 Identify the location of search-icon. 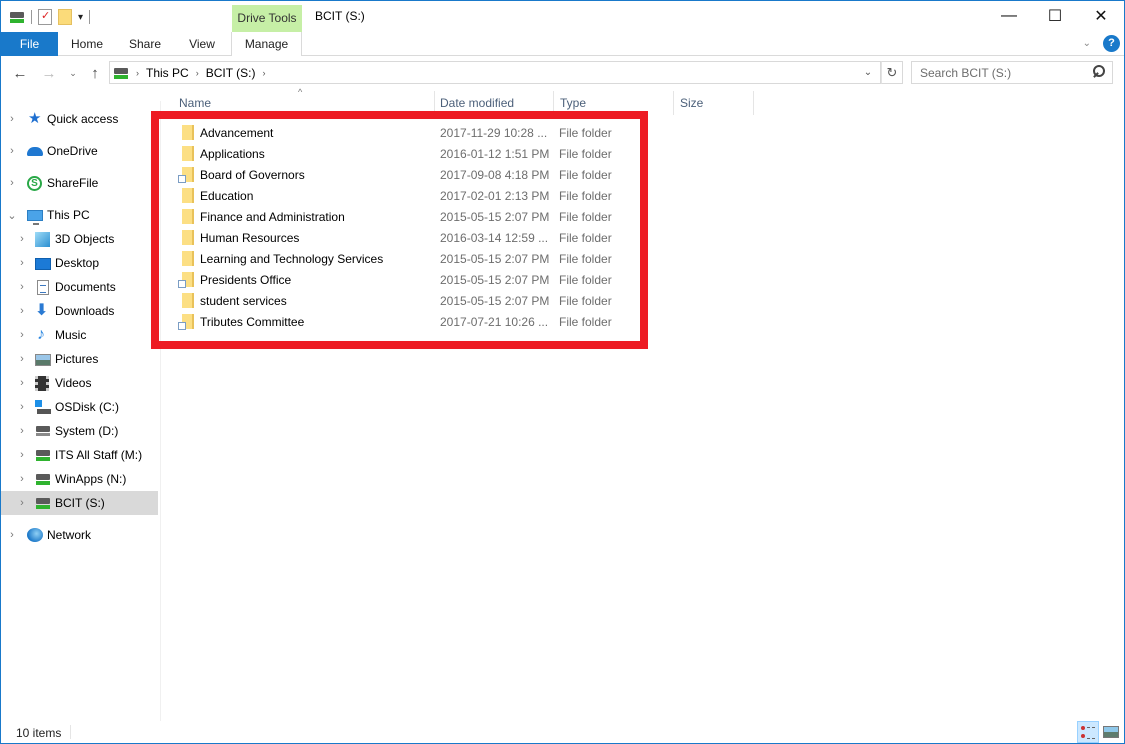
(1098, 72).